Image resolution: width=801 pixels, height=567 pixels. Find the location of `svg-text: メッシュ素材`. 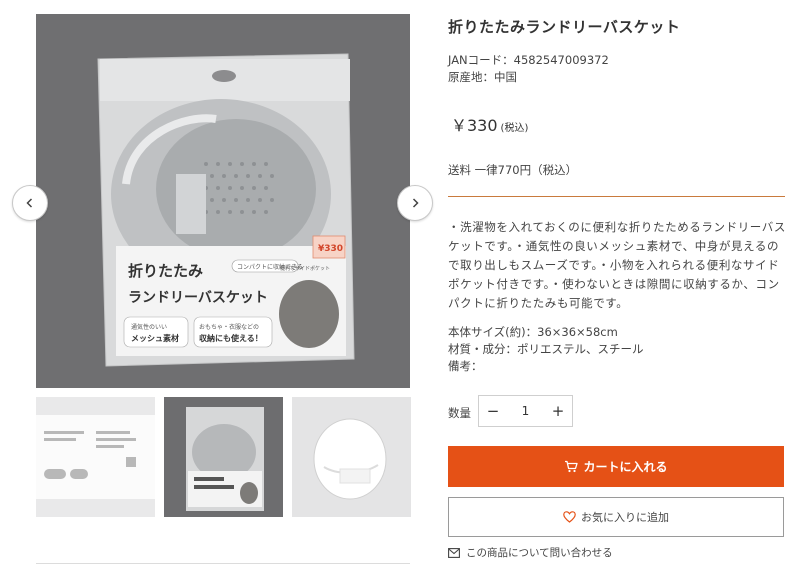

svg-text: メッシュ素材 is located at coordinates (155, 338).